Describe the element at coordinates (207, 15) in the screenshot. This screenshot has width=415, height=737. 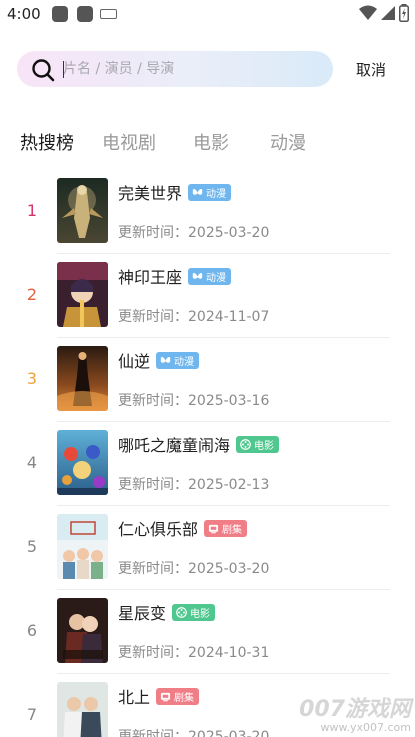
I see `status-bar: 4:00` at that location.